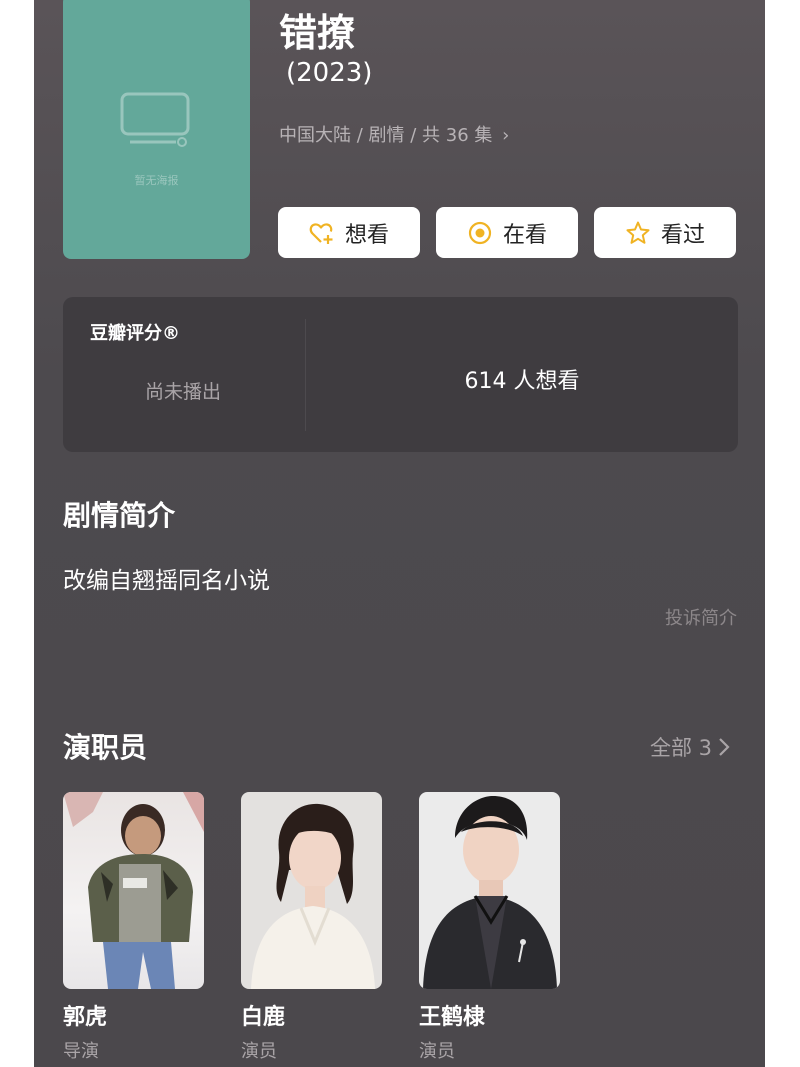  What do you see at coordinates (366, 235) in the screenshot?
I see `want-to-watch-label: 想看` at bounding box center [366, 235].